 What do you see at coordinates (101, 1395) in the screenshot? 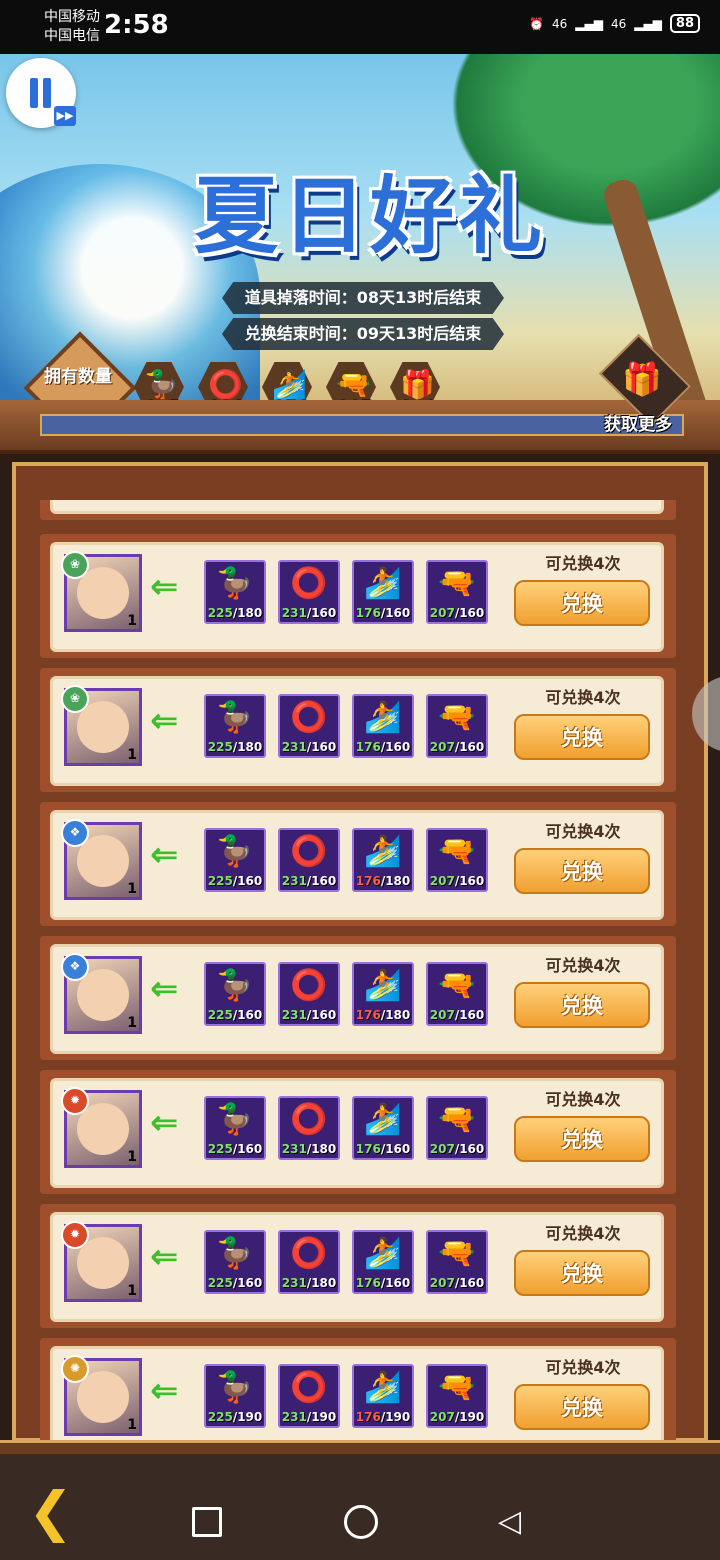
I see `hero-portrait: ✺ 1` at bounding box center [101, 1395].